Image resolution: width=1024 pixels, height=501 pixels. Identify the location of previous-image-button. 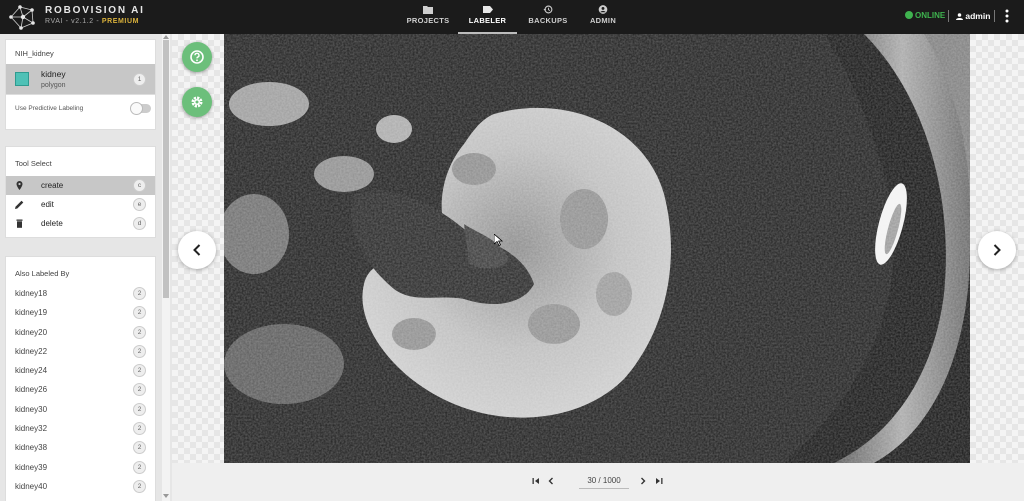
(197, 250).